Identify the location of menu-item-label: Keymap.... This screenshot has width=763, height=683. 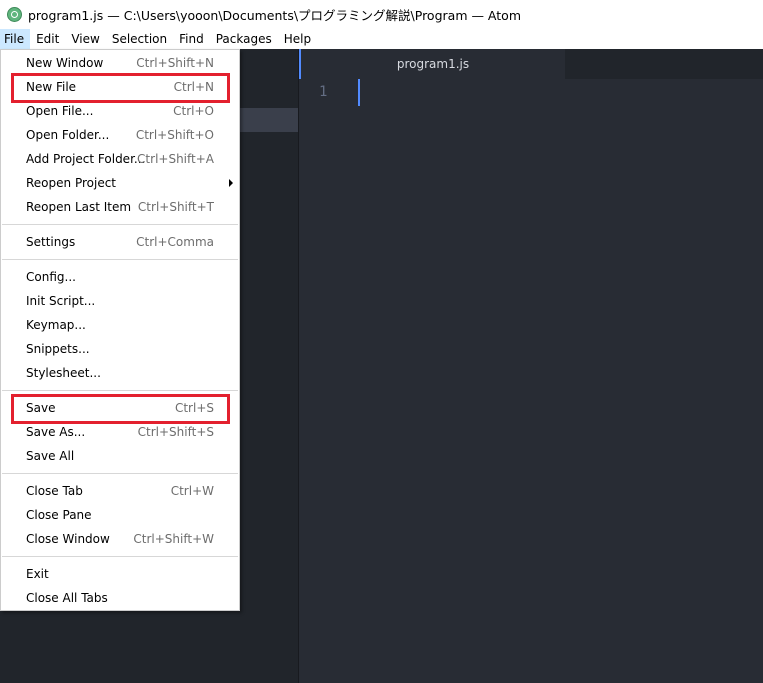
(56, 325).